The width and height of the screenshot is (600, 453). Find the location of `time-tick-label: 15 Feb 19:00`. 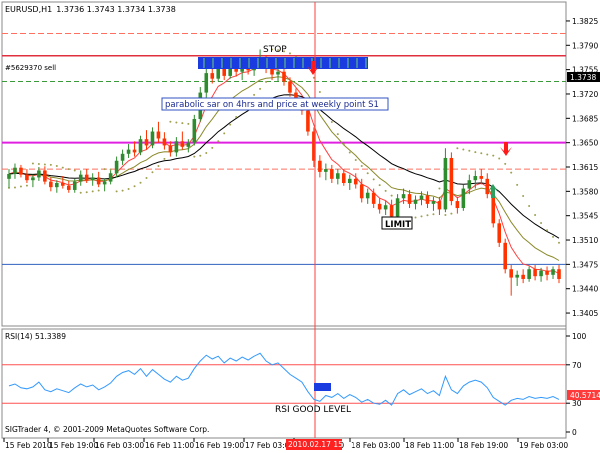

time-tick-label: 15 Feb 19:00 is located at coordinates (73, 445).